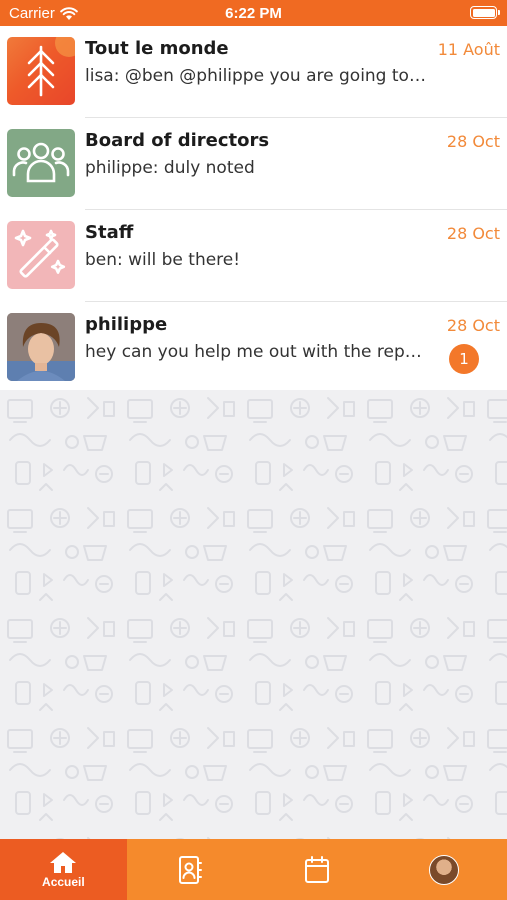  Describe the element at coordinates (126, 324) in the screenshot. I see `conversation-title: philippe` at that location.